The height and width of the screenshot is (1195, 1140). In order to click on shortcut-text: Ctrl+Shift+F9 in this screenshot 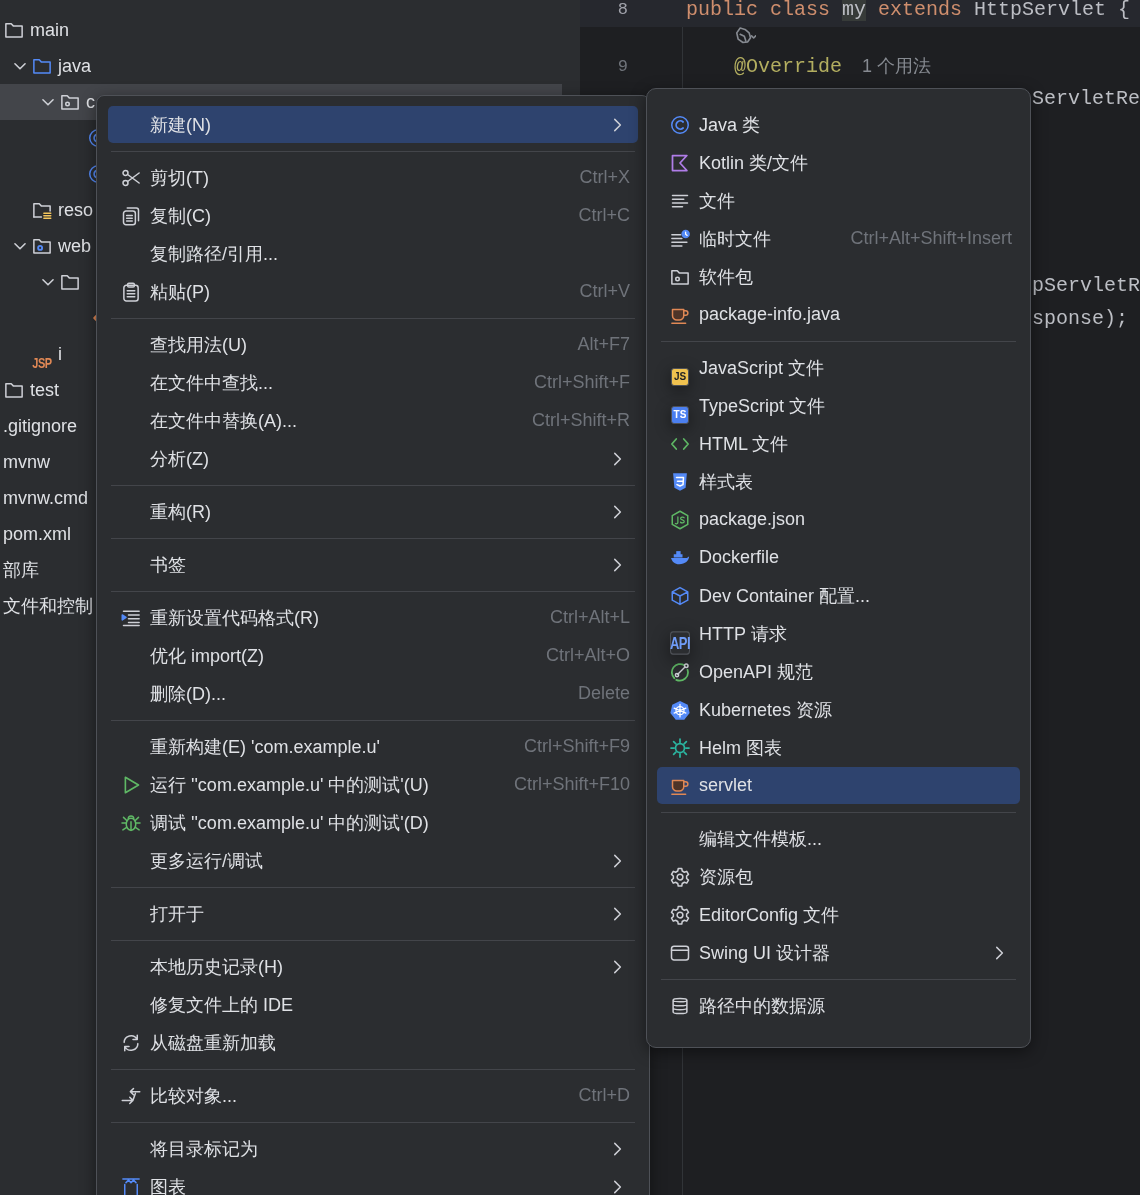, I will do `click(576, 746)`.